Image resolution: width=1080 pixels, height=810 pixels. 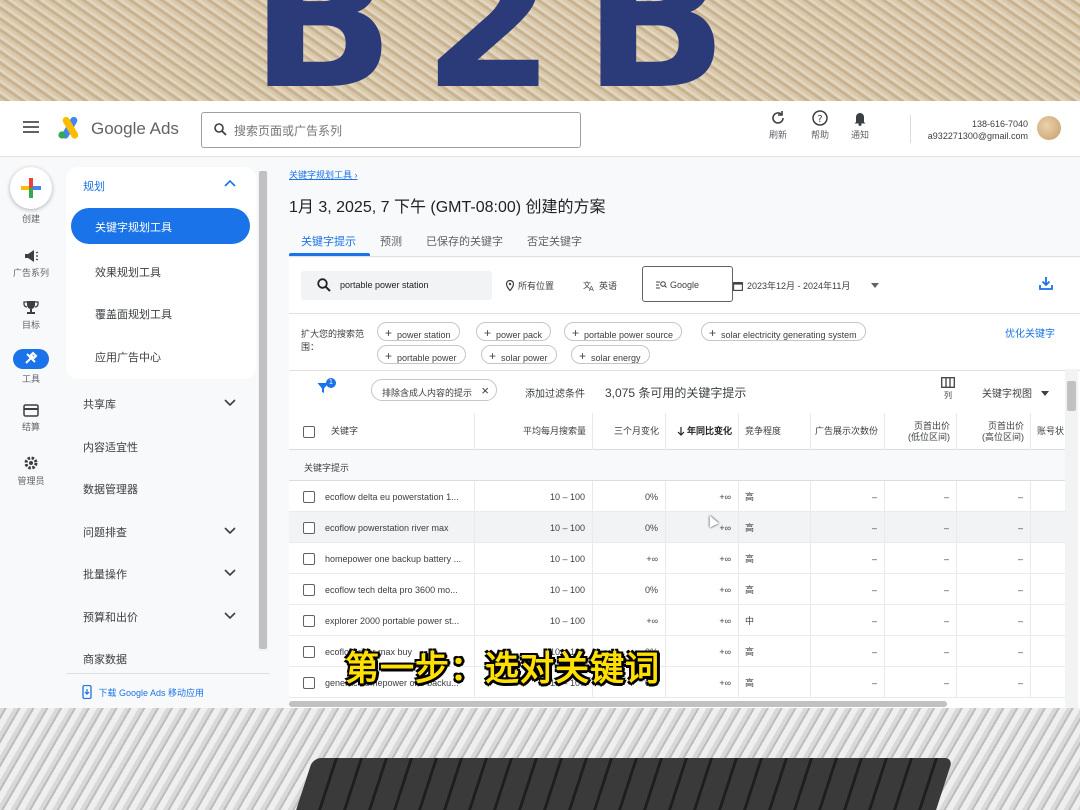 I want to click on col-header-account-status: 账号状, so click(x=1048, y=431).